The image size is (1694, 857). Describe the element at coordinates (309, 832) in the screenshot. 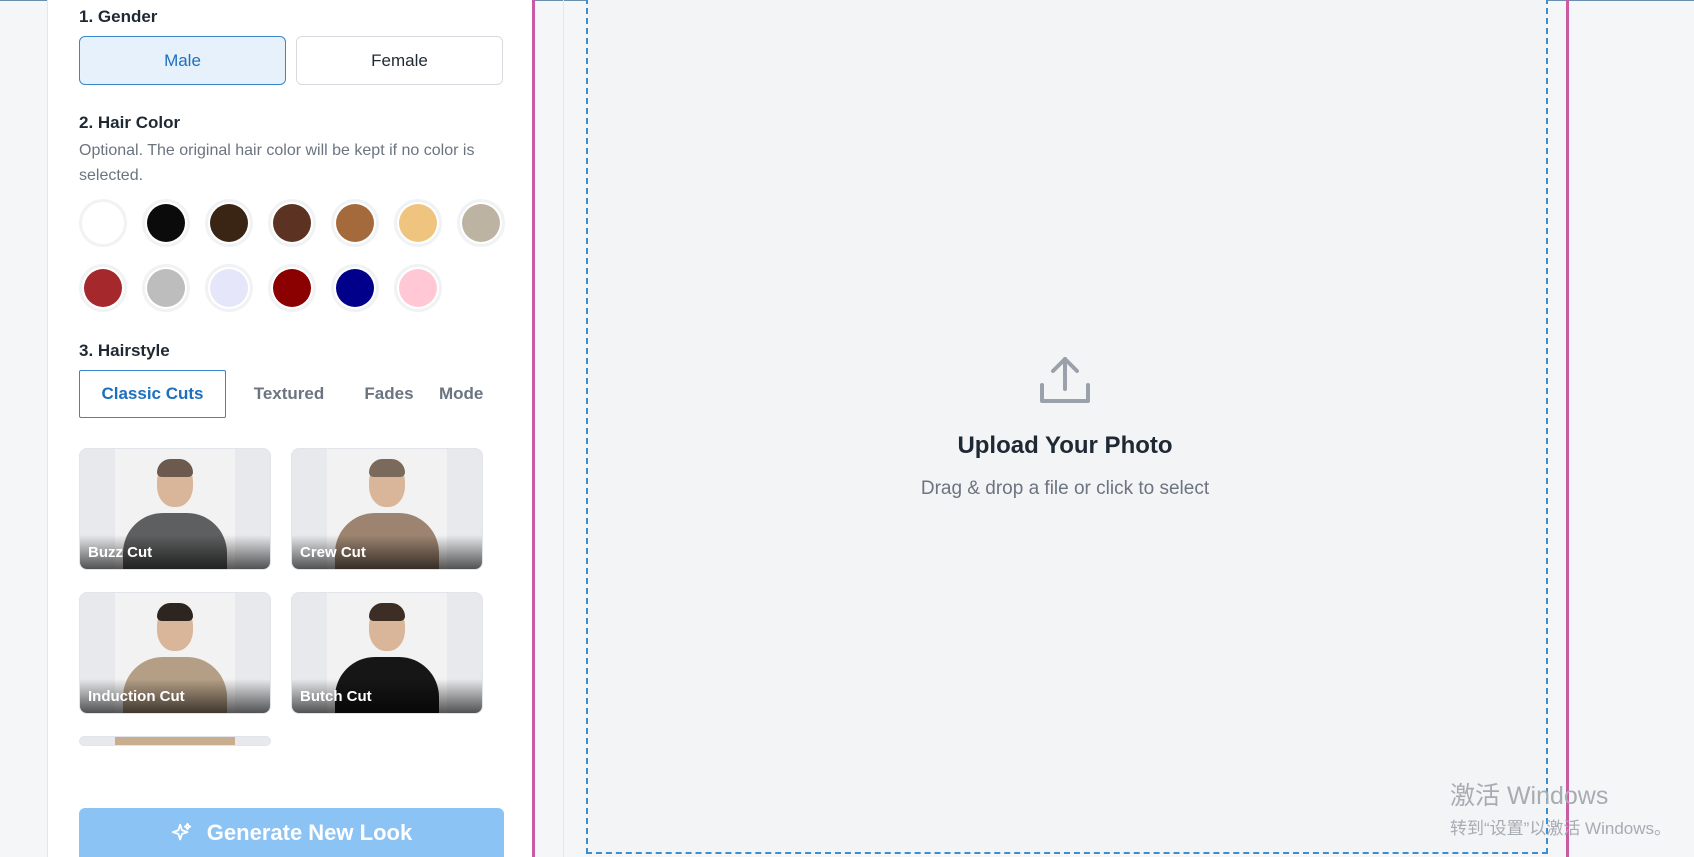

I see `generate-button-label: Generate New Look` at that location.